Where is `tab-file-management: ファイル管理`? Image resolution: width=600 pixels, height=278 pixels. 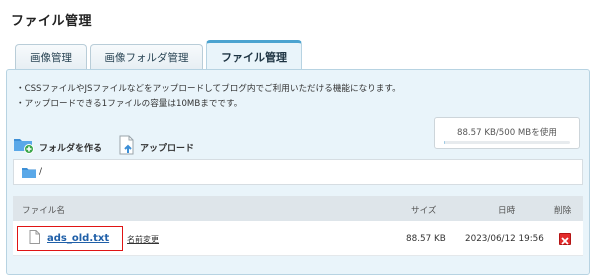
tab-file-management: ファイル管理 is located at coordinates (254, 55).